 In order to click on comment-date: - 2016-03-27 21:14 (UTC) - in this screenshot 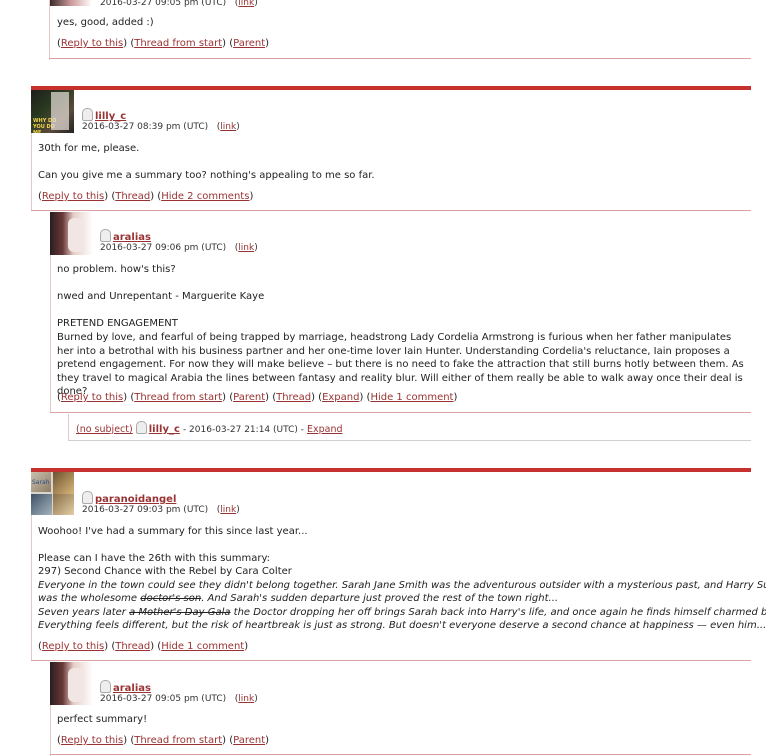, I will do `click(243, 430)`.